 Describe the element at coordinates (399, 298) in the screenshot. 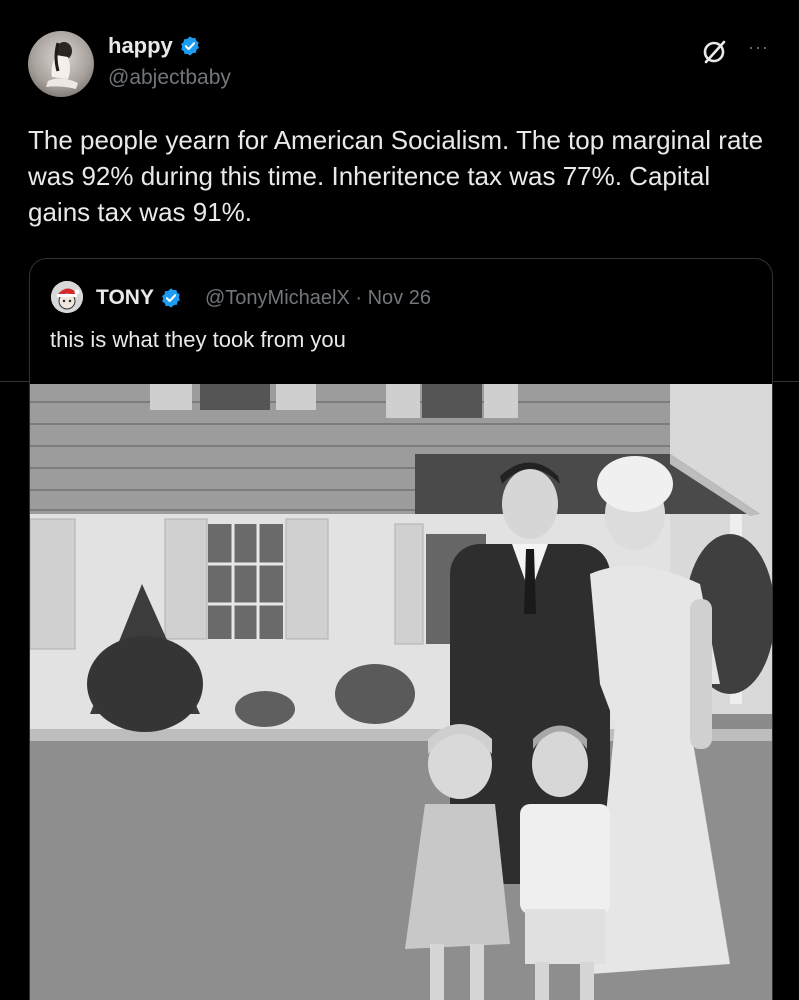

I see `quoted-post-date: Nov 26` at that location.